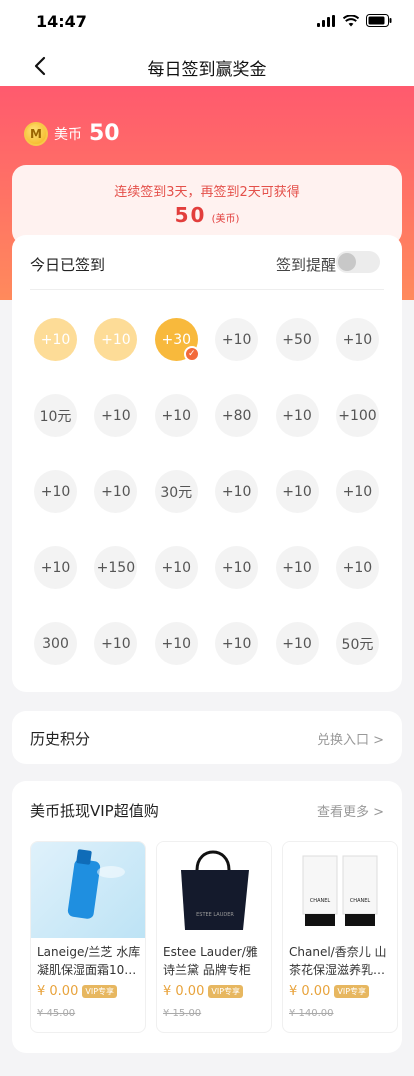 The height and width of the screenshot is (1076, 414). Describe the element at coordinates (88, 890) in the screenshot. I see `product-image-laneige` at that location.